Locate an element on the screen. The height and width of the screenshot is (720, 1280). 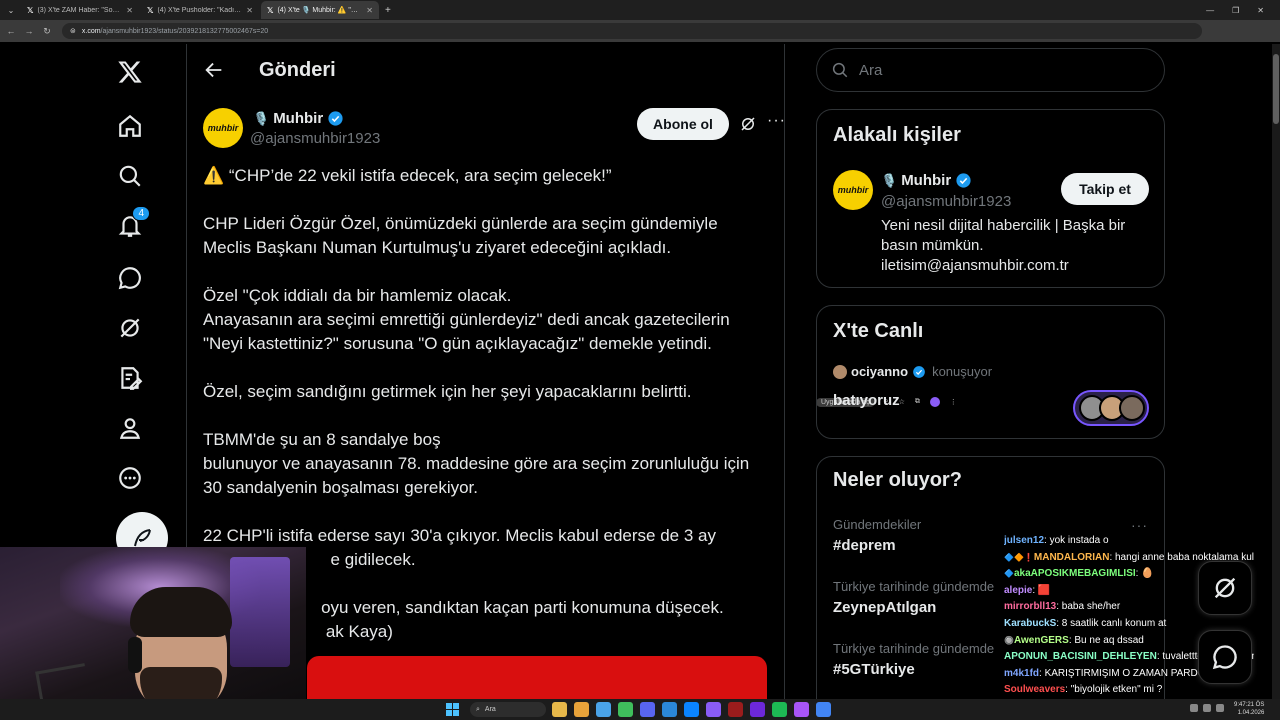
reload-icon: ↻ is located at coordinates (47, 31).